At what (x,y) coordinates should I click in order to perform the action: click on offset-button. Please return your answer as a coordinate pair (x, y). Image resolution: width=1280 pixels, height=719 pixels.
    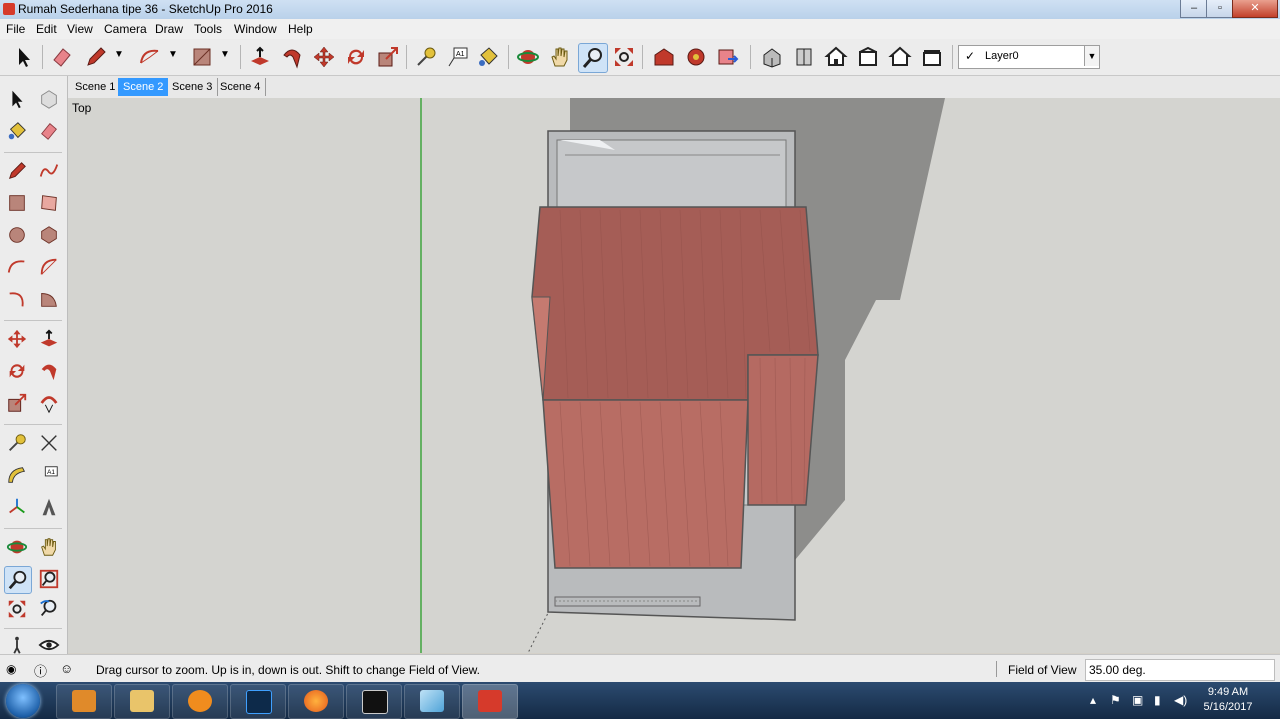
    Looking at the image, I should click on (49, 403).